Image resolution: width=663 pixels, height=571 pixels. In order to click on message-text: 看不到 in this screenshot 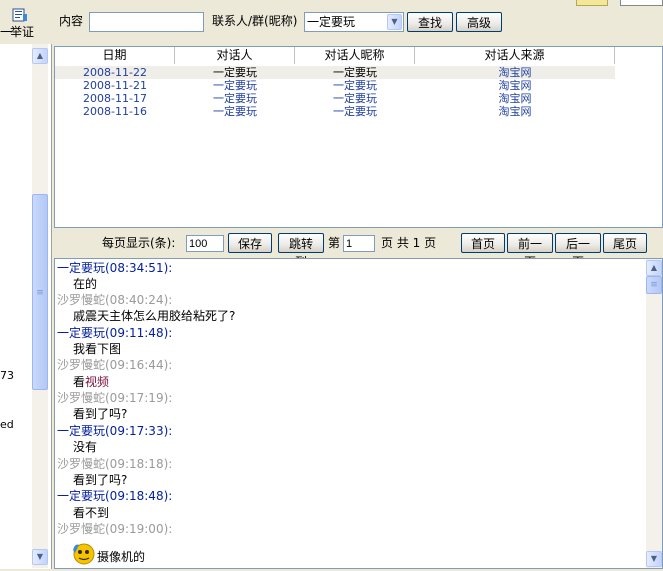, I will do `click(91, 513)`.